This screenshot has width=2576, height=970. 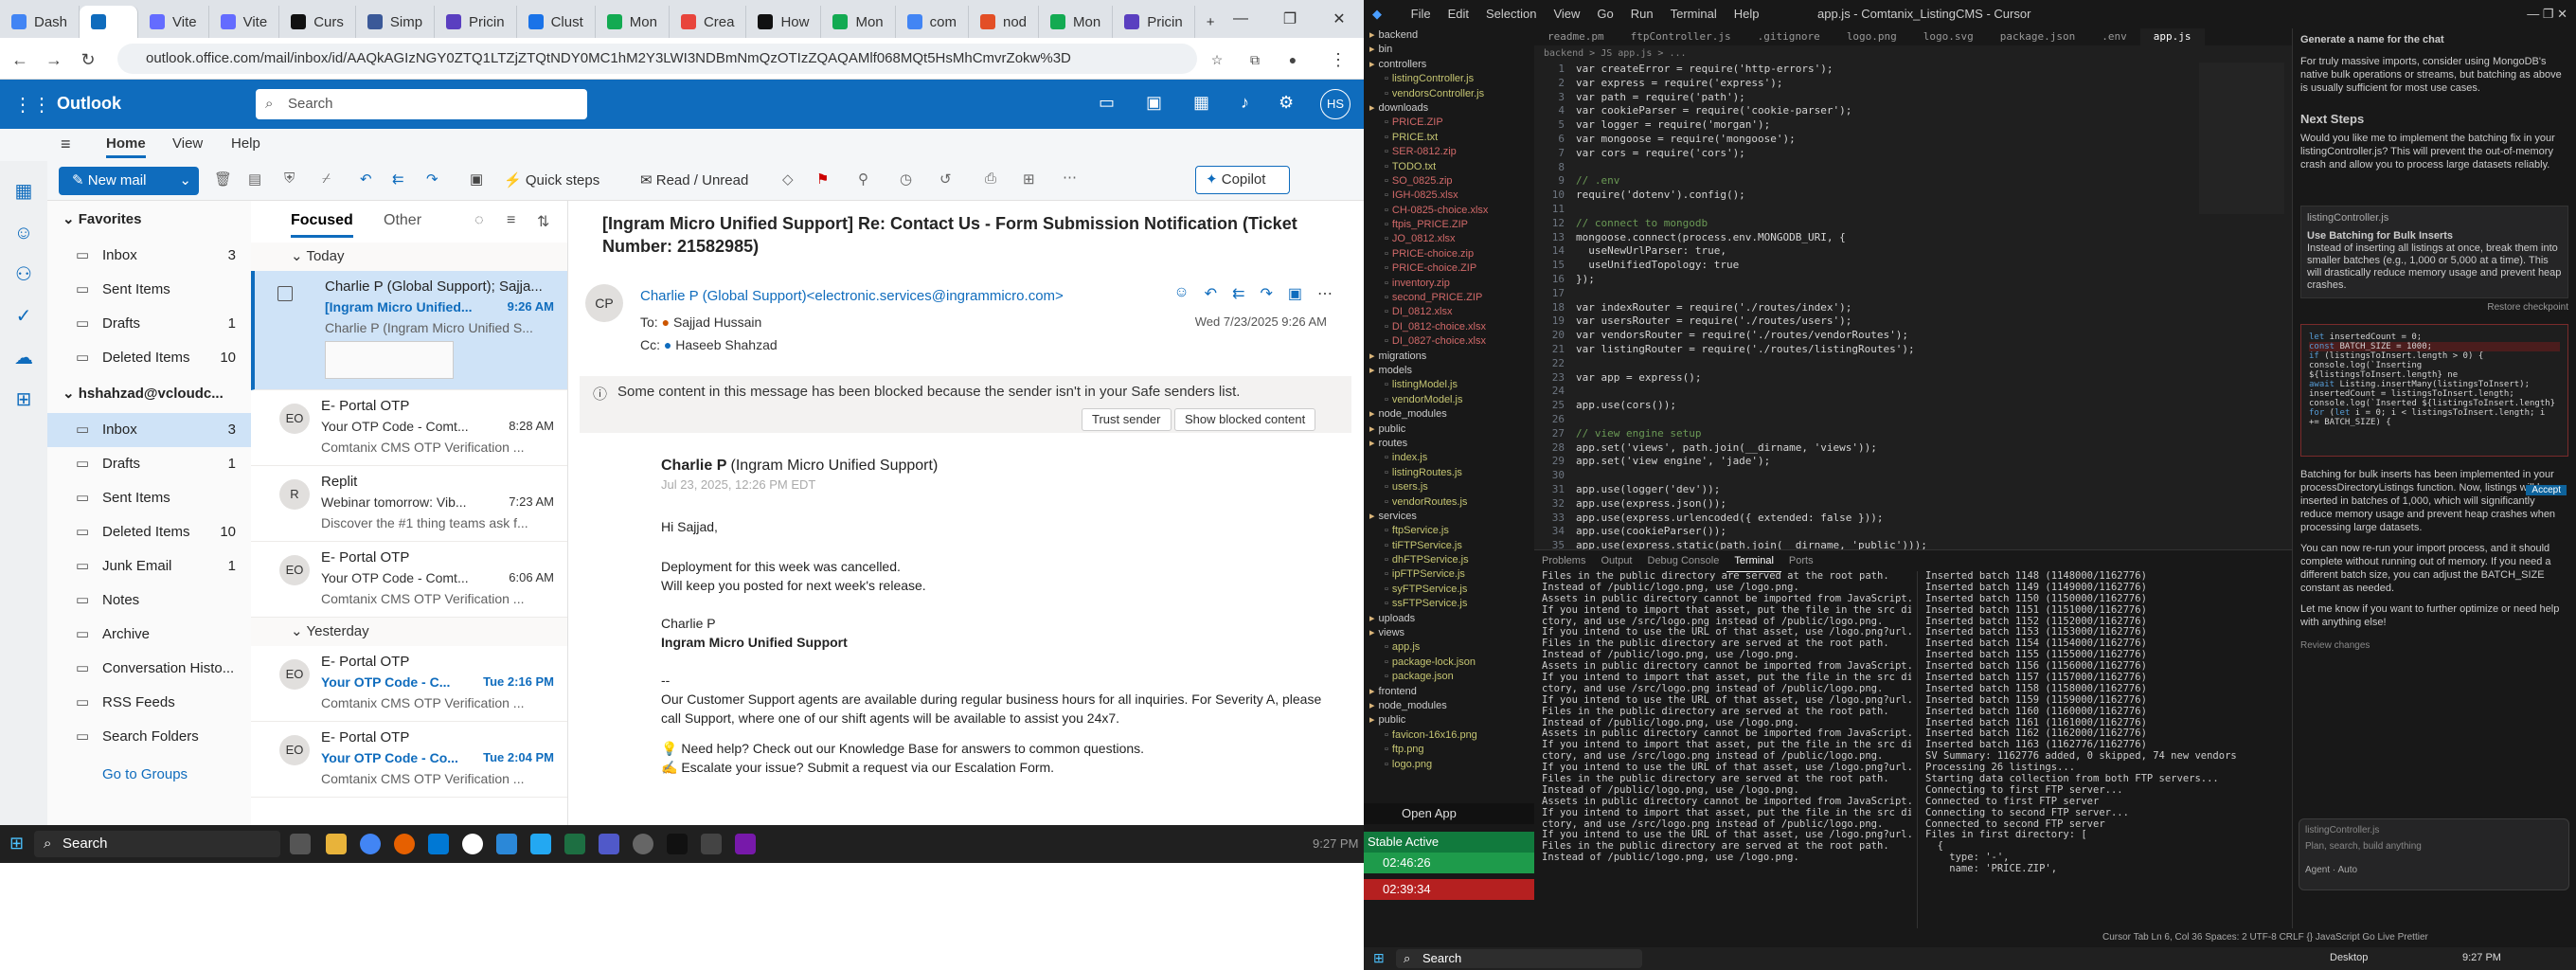 What do you see at coordinates (1449, 50) in the screenshot?
I see `explorer-item: ▸ bin` at bounding box center [1449, 50].